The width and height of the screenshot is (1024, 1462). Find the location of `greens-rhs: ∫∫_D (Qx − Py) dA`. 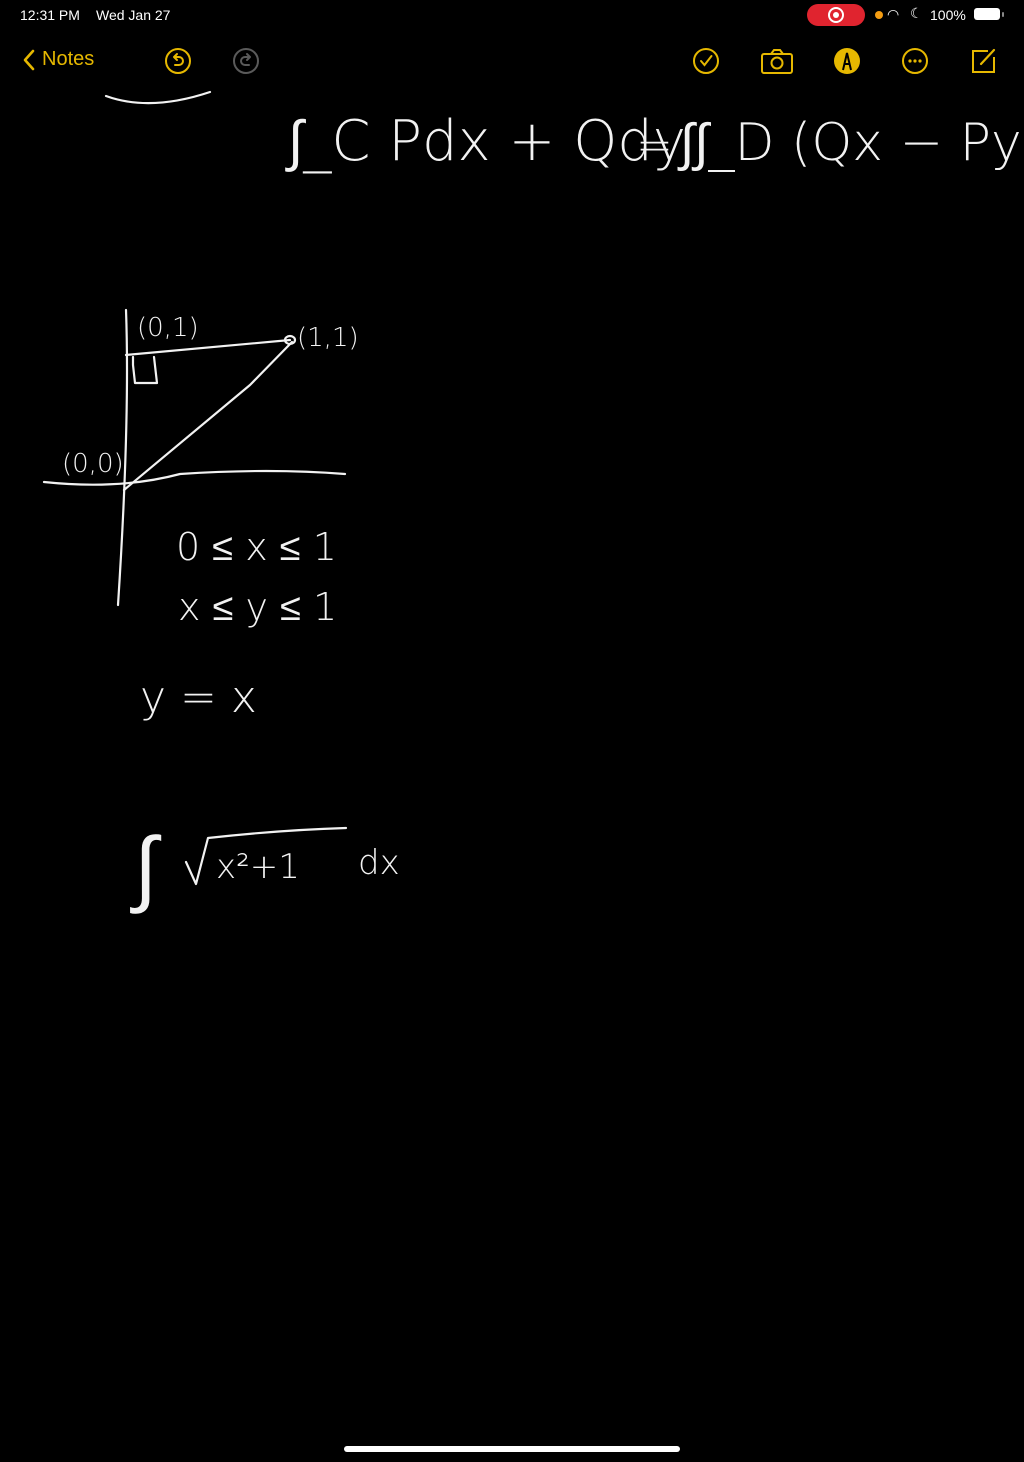

greens-rhs: ∫∫_D (Qx − Py) dA is located at coordinates (850, 143).